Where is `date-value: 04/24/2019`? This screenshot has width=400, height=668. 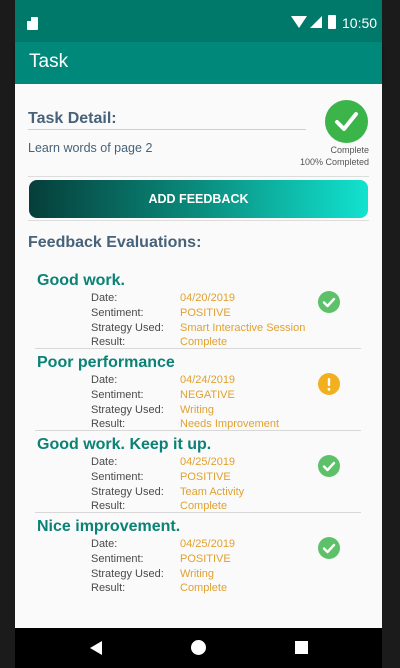
date-value: 04/24/2019 is located at coordinates (208, 380).